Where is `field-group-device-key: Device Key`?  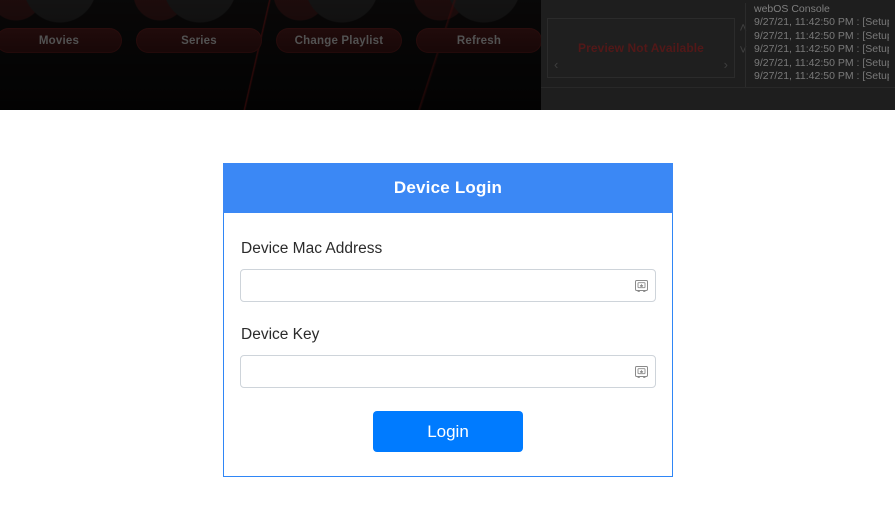 field-group-device-key: Device Key is located at coordinates (448, 356).